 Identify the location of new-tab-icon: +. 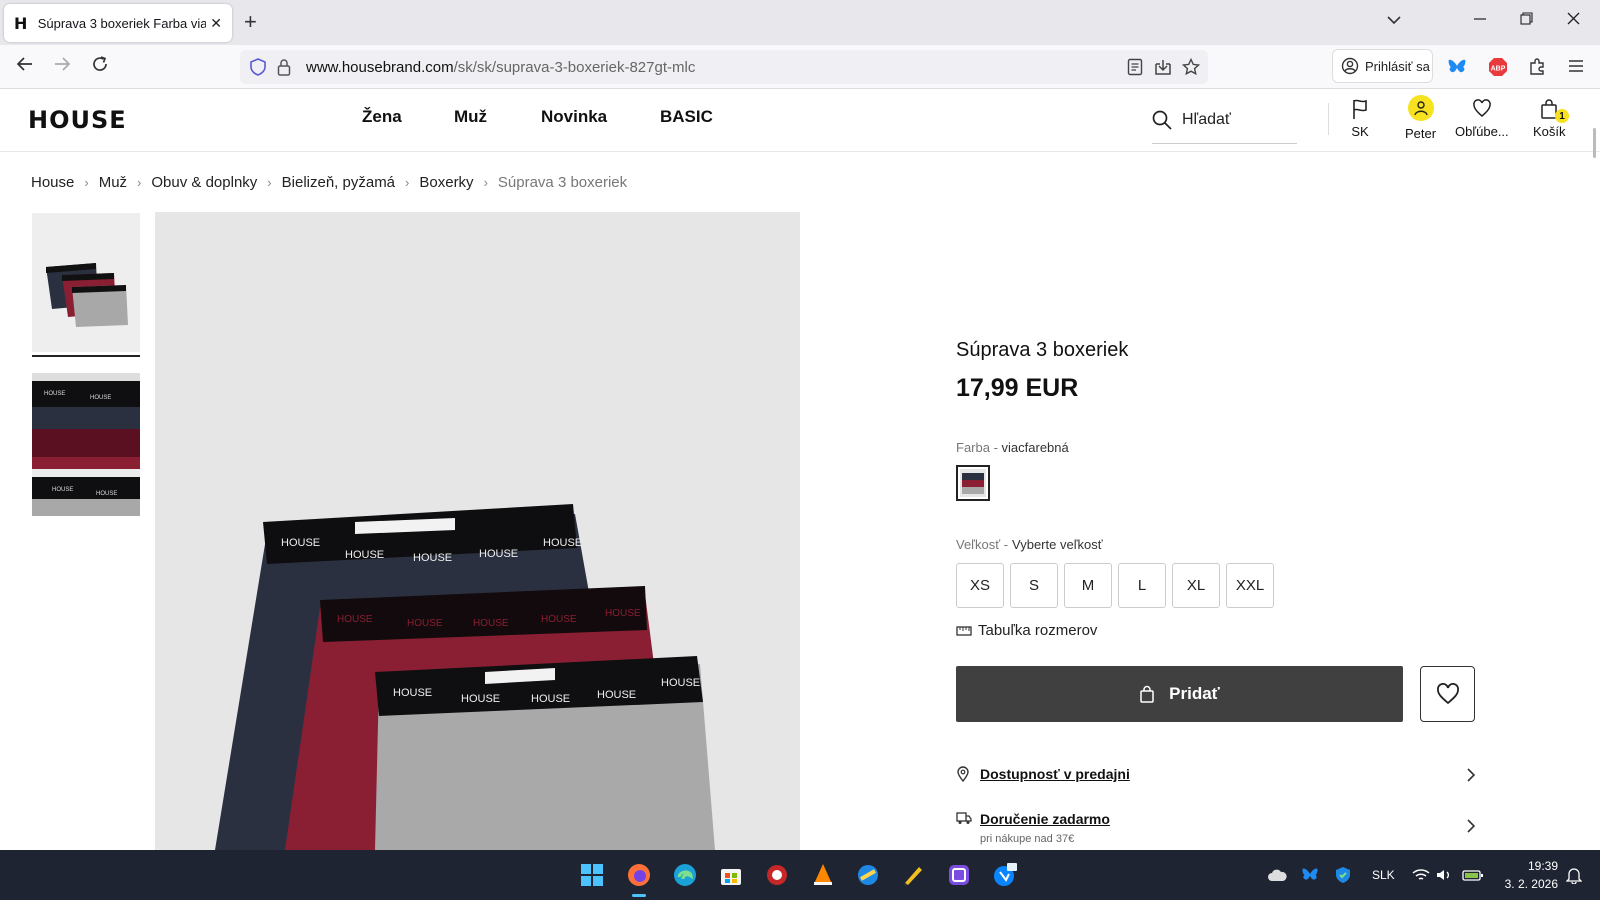
(250, 22).